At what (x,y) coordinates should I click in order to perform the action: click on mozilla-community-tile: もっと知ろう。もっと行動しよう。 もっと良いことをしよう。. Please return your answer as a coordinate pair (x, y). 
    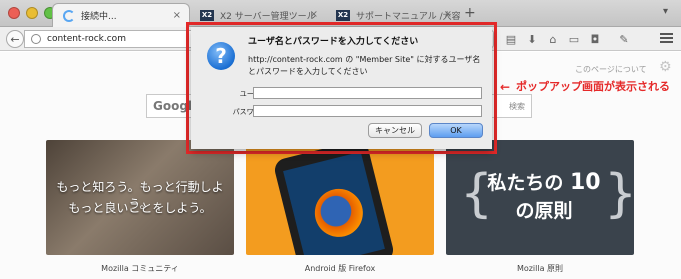
    Looking at the image, I should click on (140, 197).